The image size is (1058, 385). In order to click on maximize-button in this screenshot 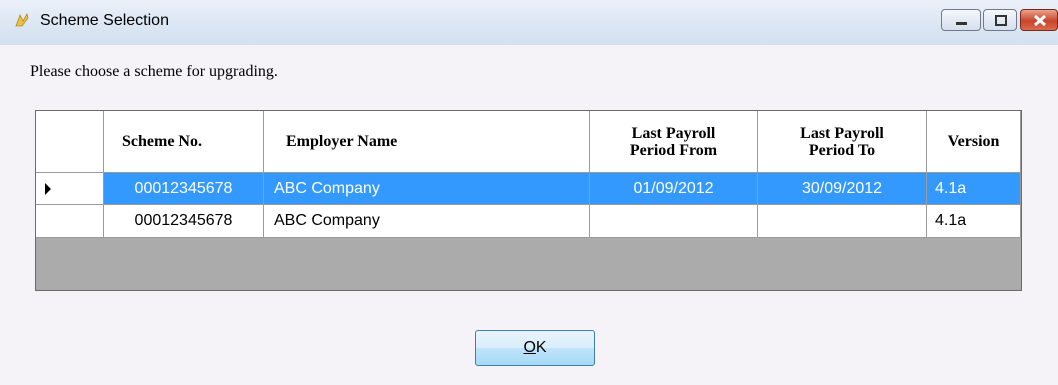, I will do `click(1000, 20)`.